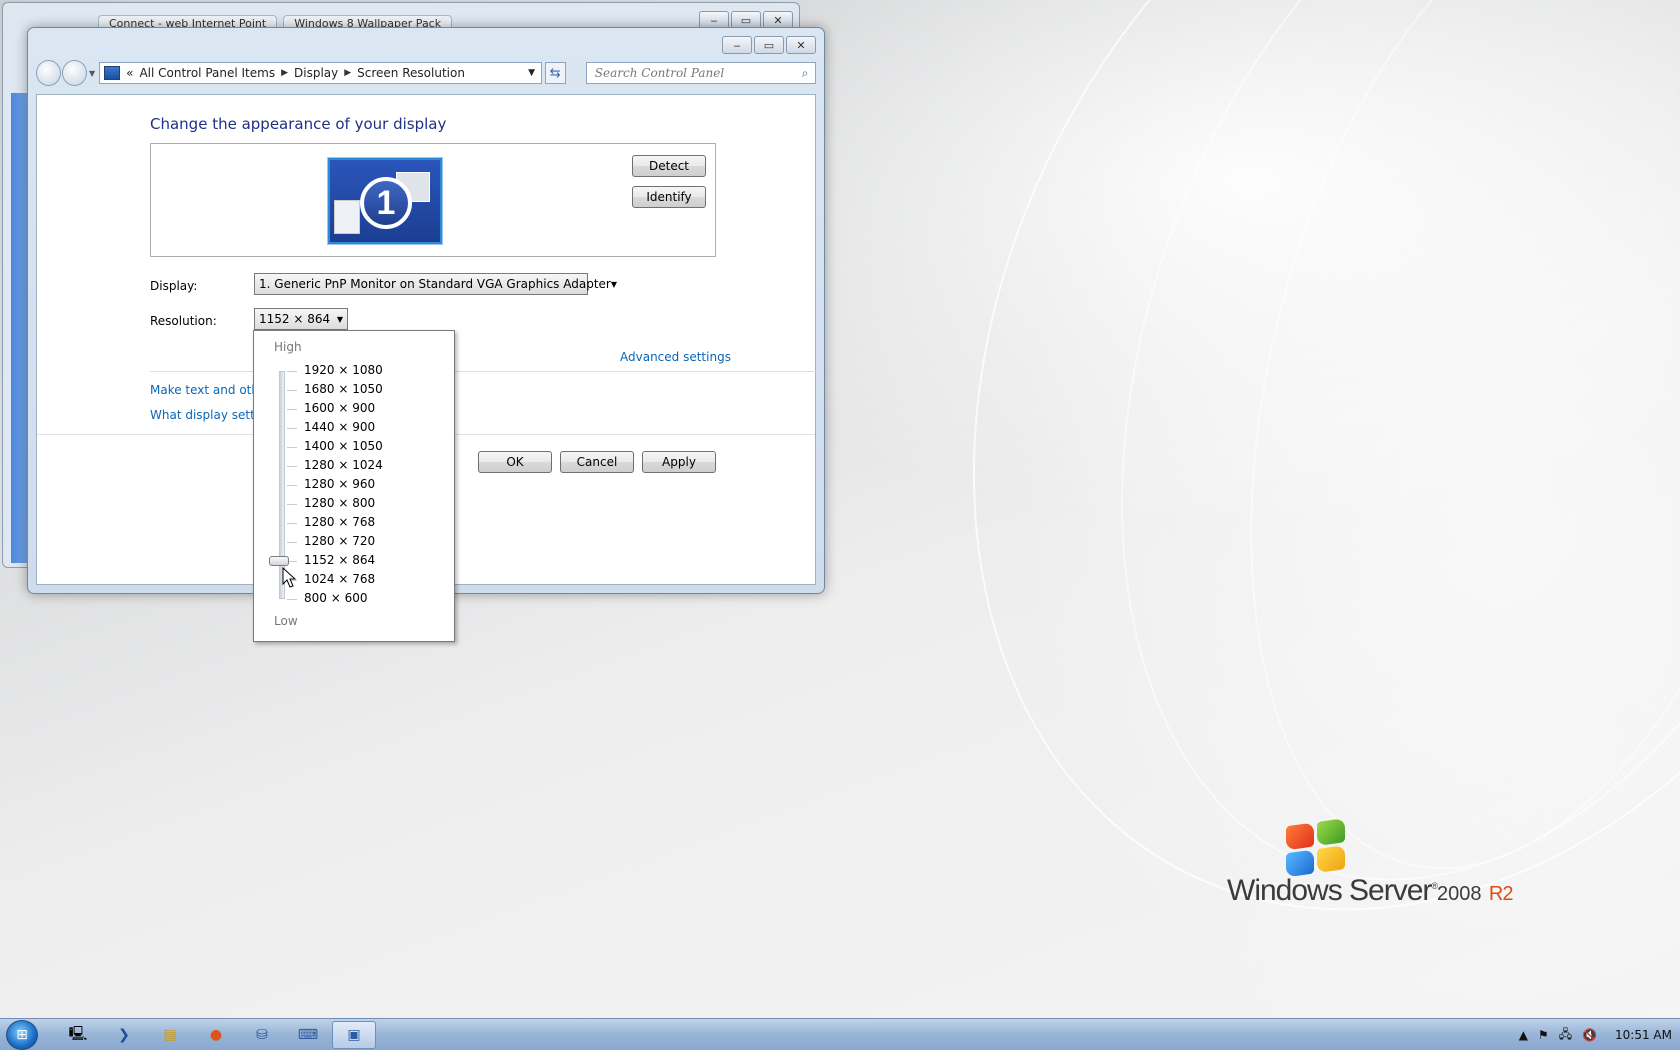  What do you see at coordinates (124, 1035) in the screenshot?
I see `powershell-icon: ❯` at bounding box center [124, 1035].